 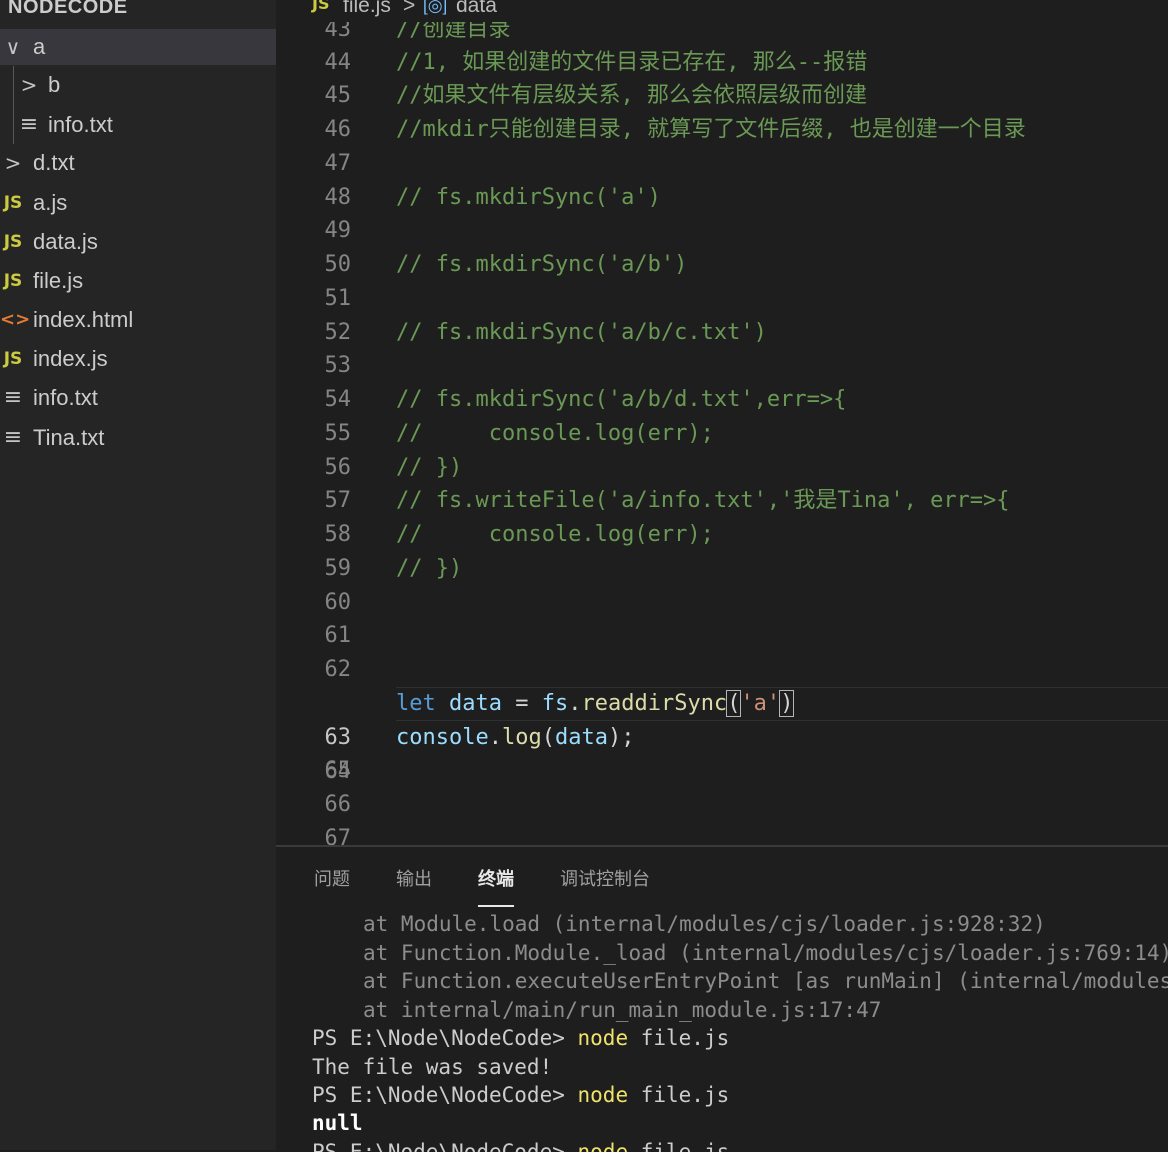 What do you see at coordinates (367, 9) in the screenshot?
I see `breadcrumb-file: file.js` at bounding box center [367, 9].